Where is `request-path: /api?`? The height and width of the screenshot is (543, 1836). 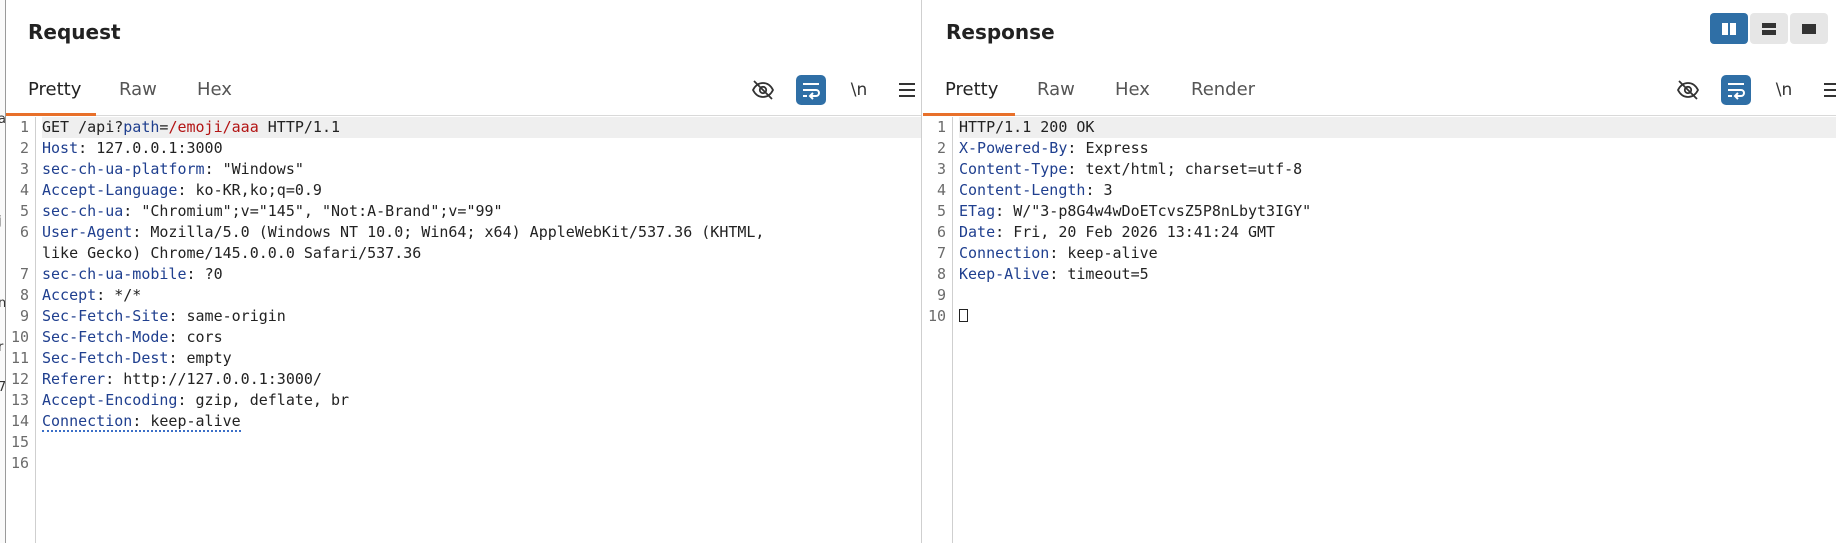
request-path: /api? is located at coordinates (96, 127).